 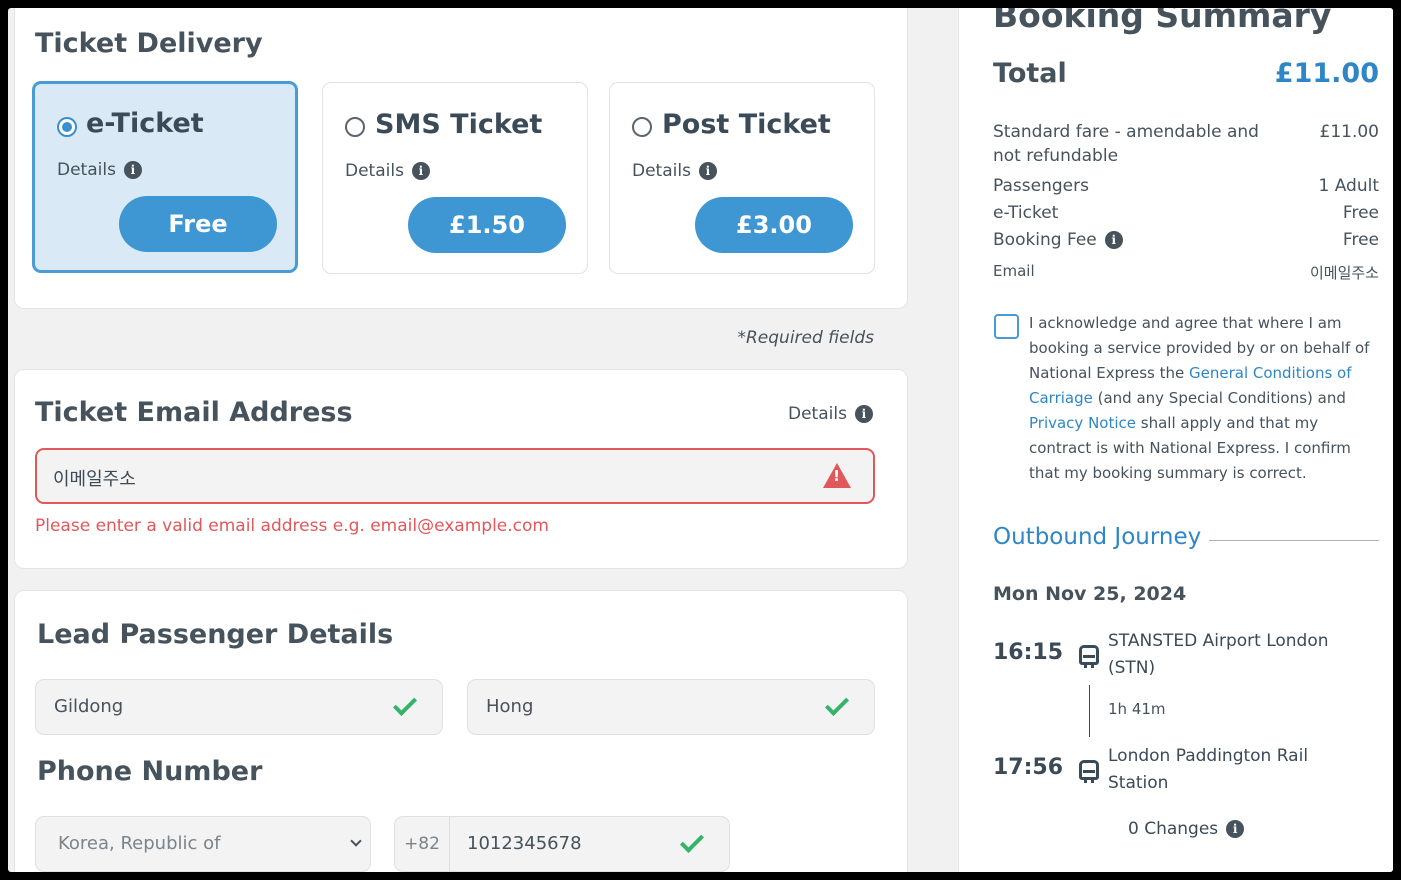 What do you see at coordinates (1326, 73) in the screenshot?
I see `total-value: £11.00` at bounding box center [1326, 73].